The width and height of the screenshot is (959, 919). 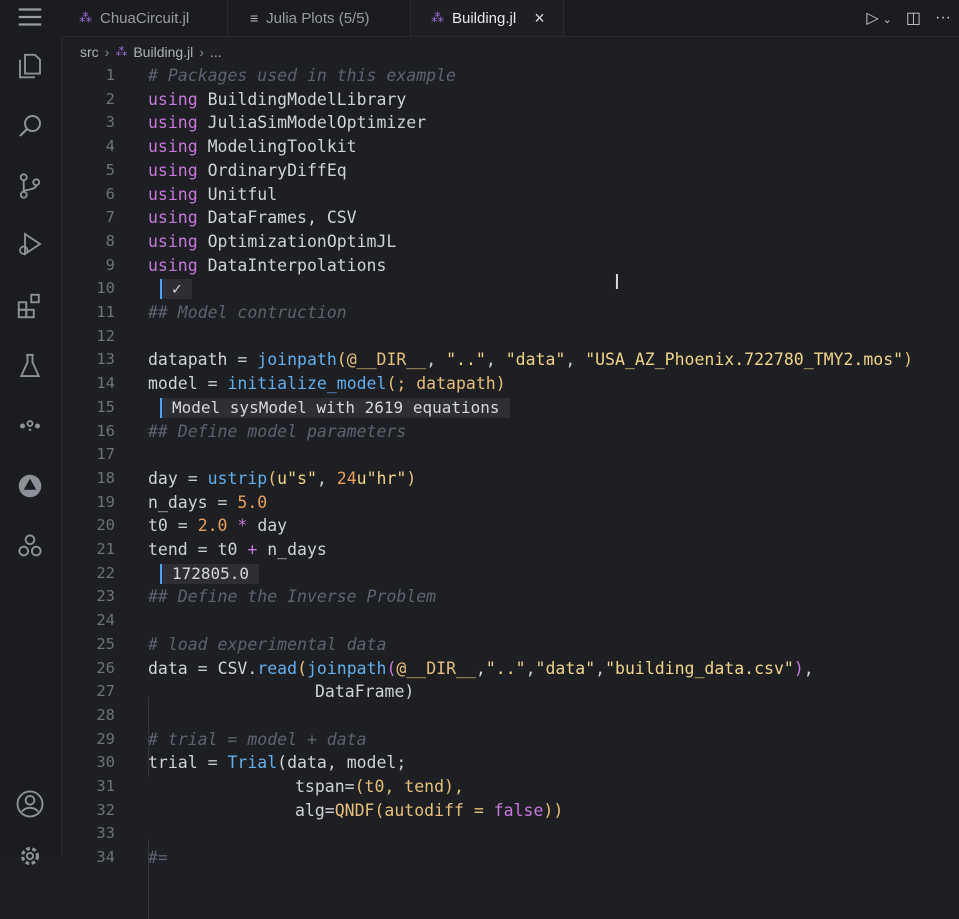 I want to click on line-number: 1, so click(x=110, y=75).